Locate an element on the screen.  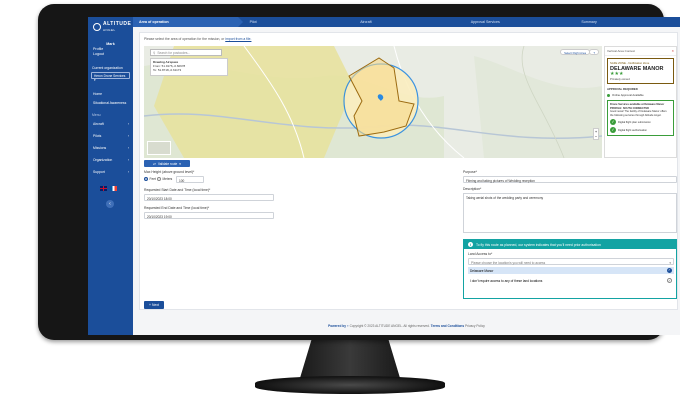
service-label: Digital flight plan submission is located at coordinates (634, 122).